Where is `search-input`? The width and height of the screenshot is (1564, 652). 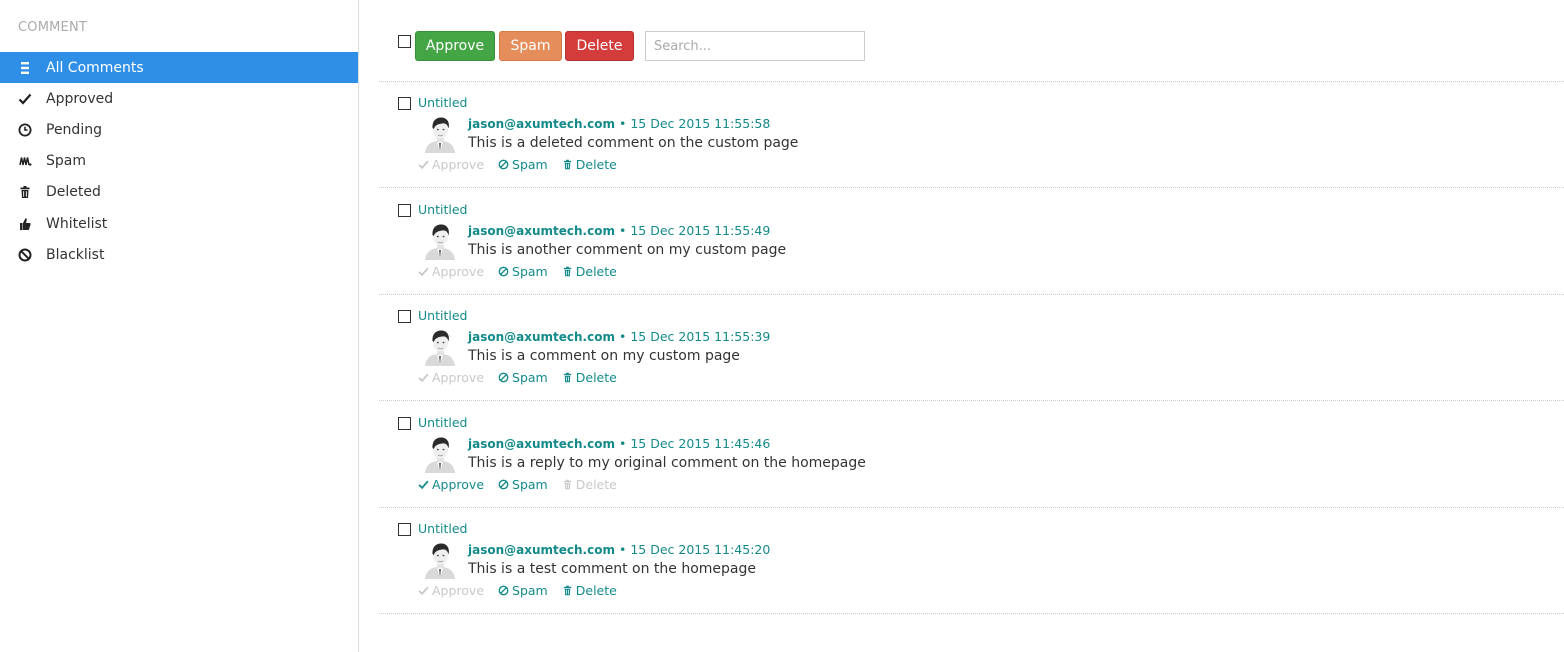
search-input is located at coordinates (755, 46).